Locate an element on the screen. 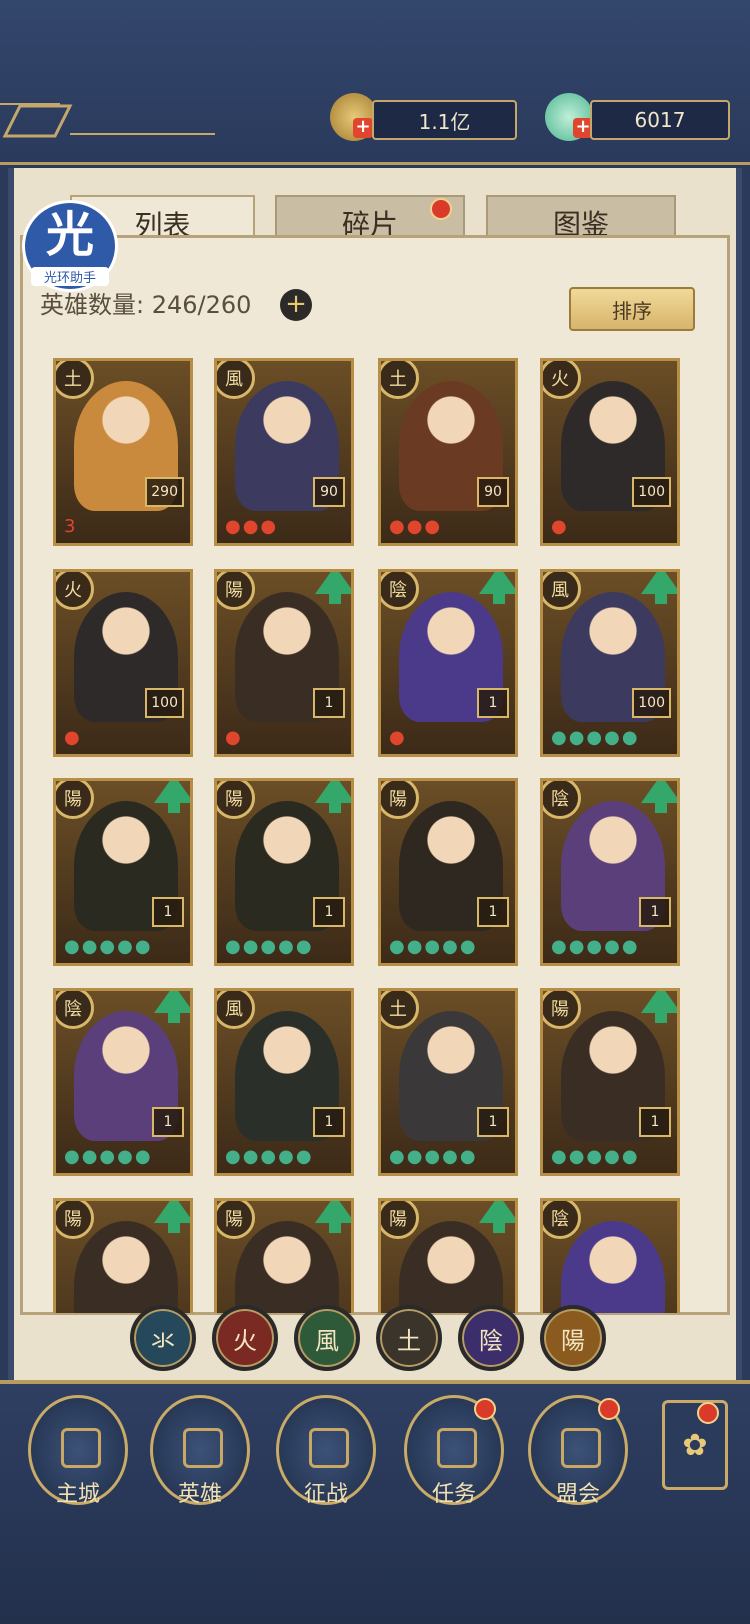 This screenshot has width=750, height=1624. element-filter-button: 陽 is located at coordinates (573, 1338).